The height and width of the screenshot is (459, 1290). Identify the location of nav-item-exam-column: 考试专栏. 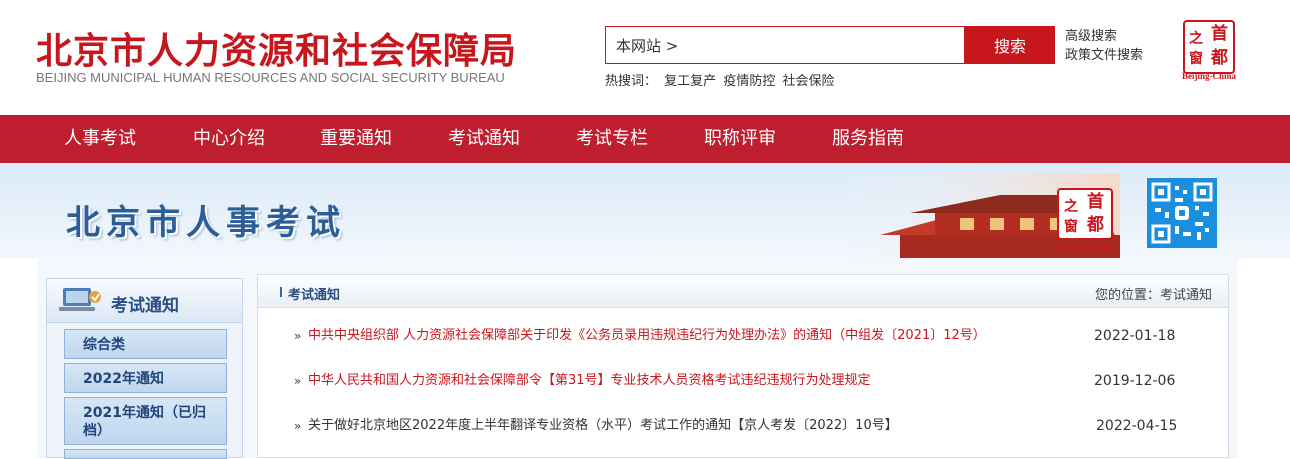
(612, 139).